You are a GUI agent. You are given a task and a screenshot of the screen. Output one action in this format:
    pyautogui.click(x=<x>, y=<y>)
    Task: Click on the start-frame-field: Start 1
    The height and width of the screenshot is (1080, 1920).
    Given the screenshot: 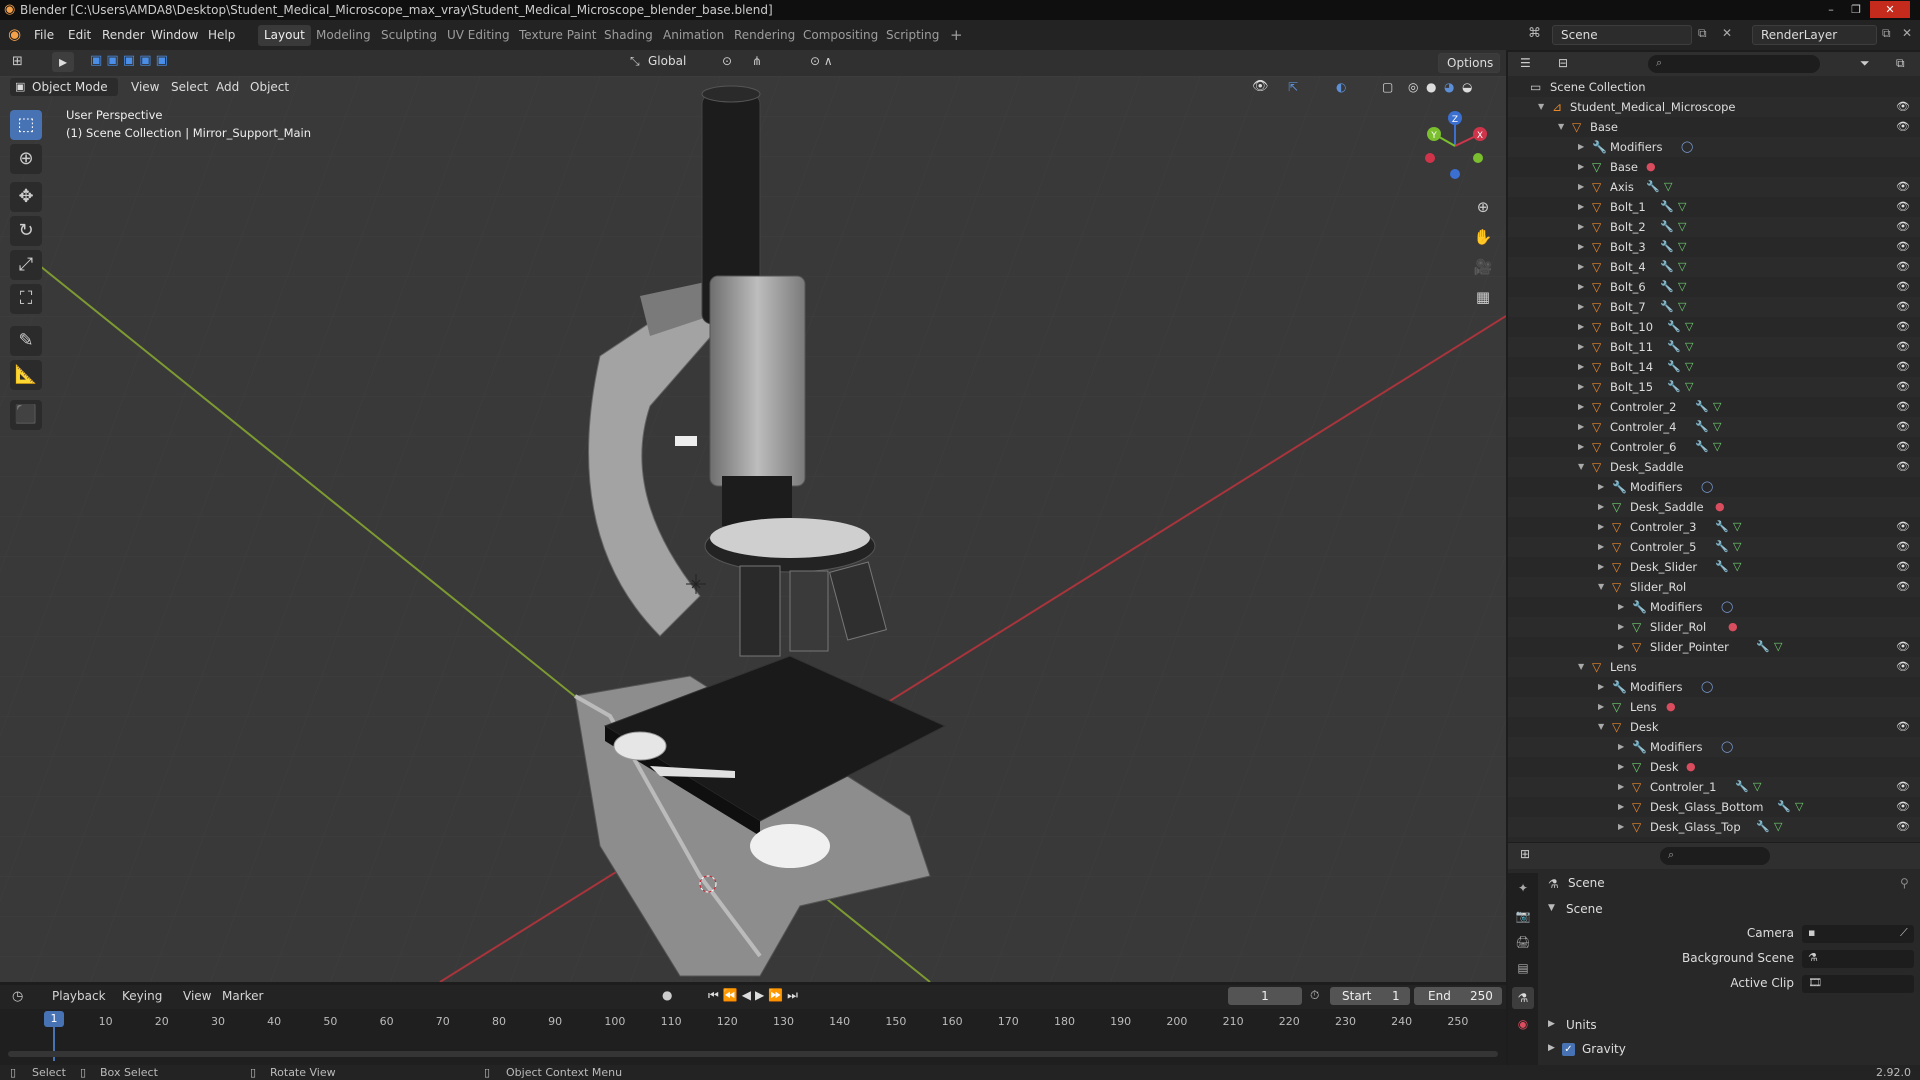 What is the action you would take?
    pyautogui.click(x=1370, y=996)
    